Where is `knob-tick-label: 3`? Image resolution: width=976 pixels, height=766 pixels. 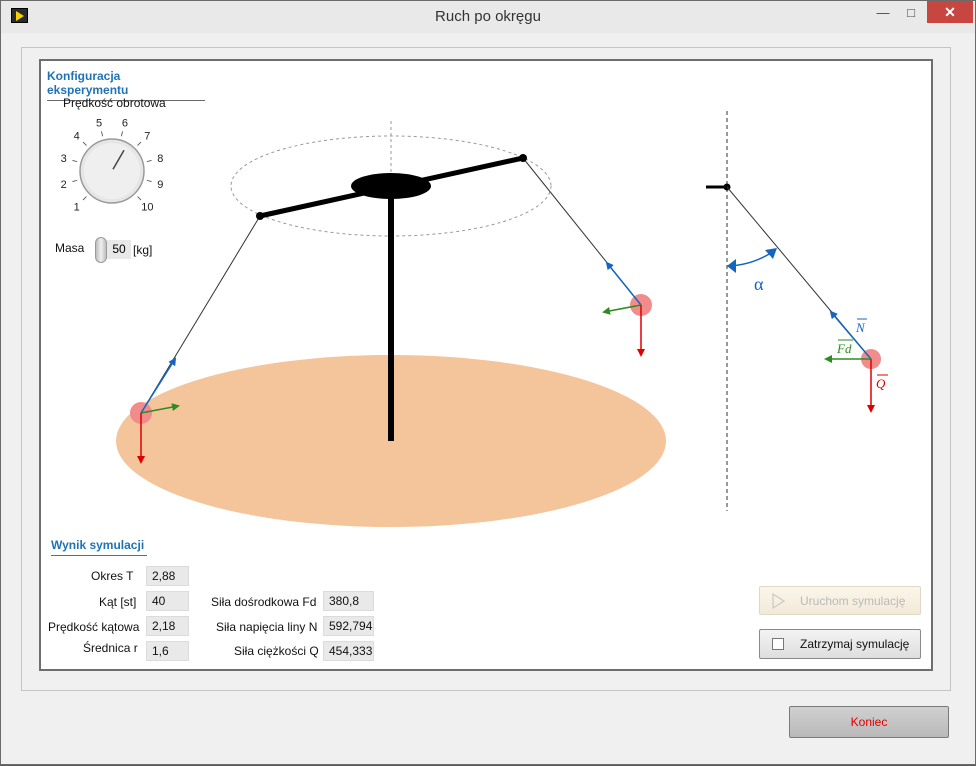 knob-tick-label: 3 is located at coordinates (64, 159).